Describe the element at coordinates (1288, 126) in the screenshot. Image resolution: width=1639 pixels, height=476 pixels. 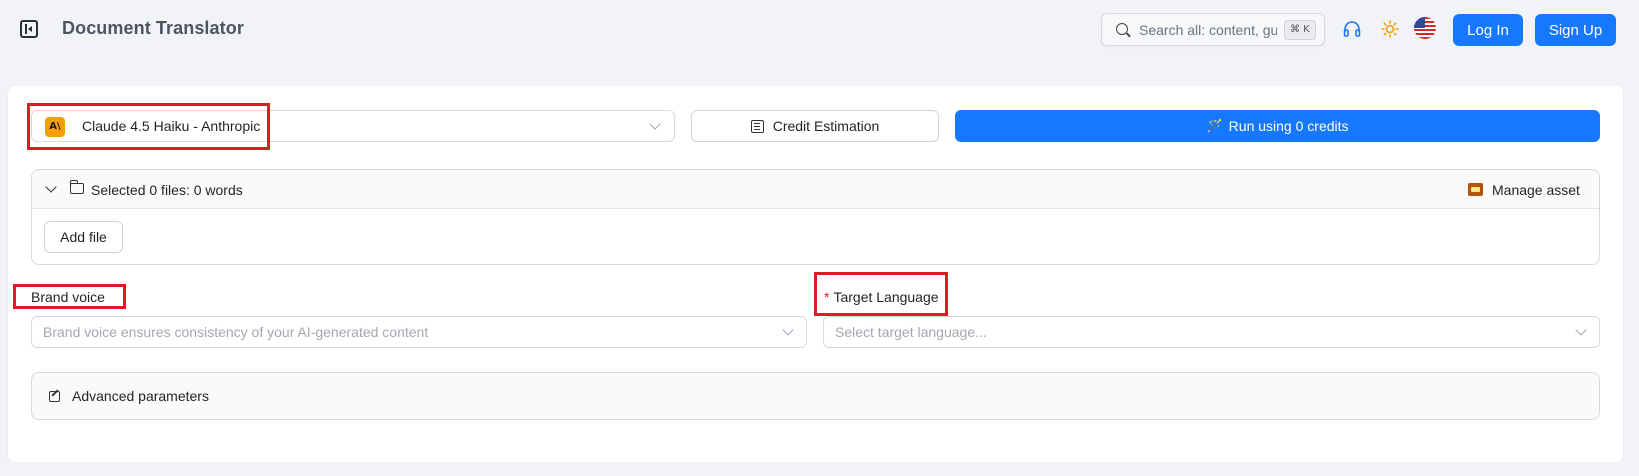
I see `run-button-label: Run using 0 credits` at that location.